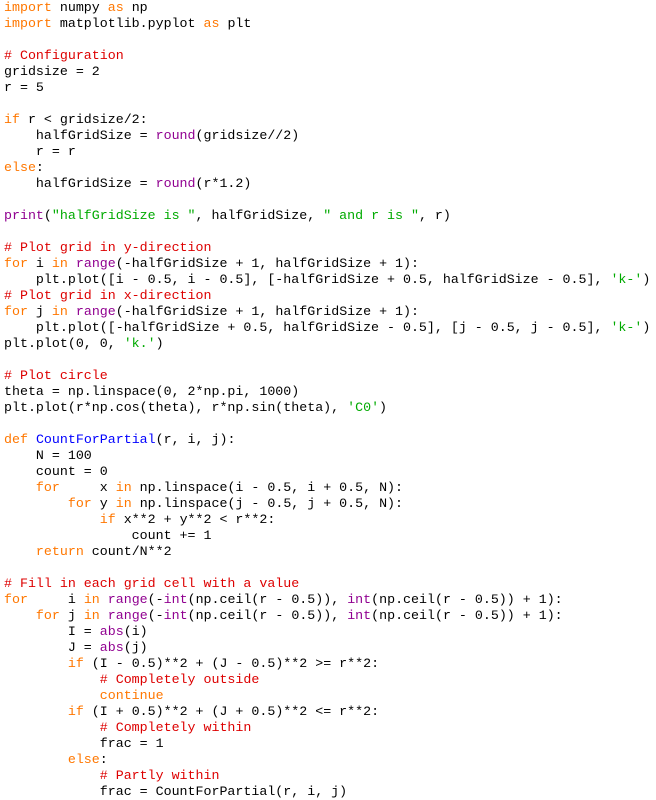 Image resolution: width=656 pixels, height=800 pixels. What do you see at coordinates (330, 120) in the screenshot?
I see `code-line: if r < gridsize/2:` at bounding box center [330, 120].